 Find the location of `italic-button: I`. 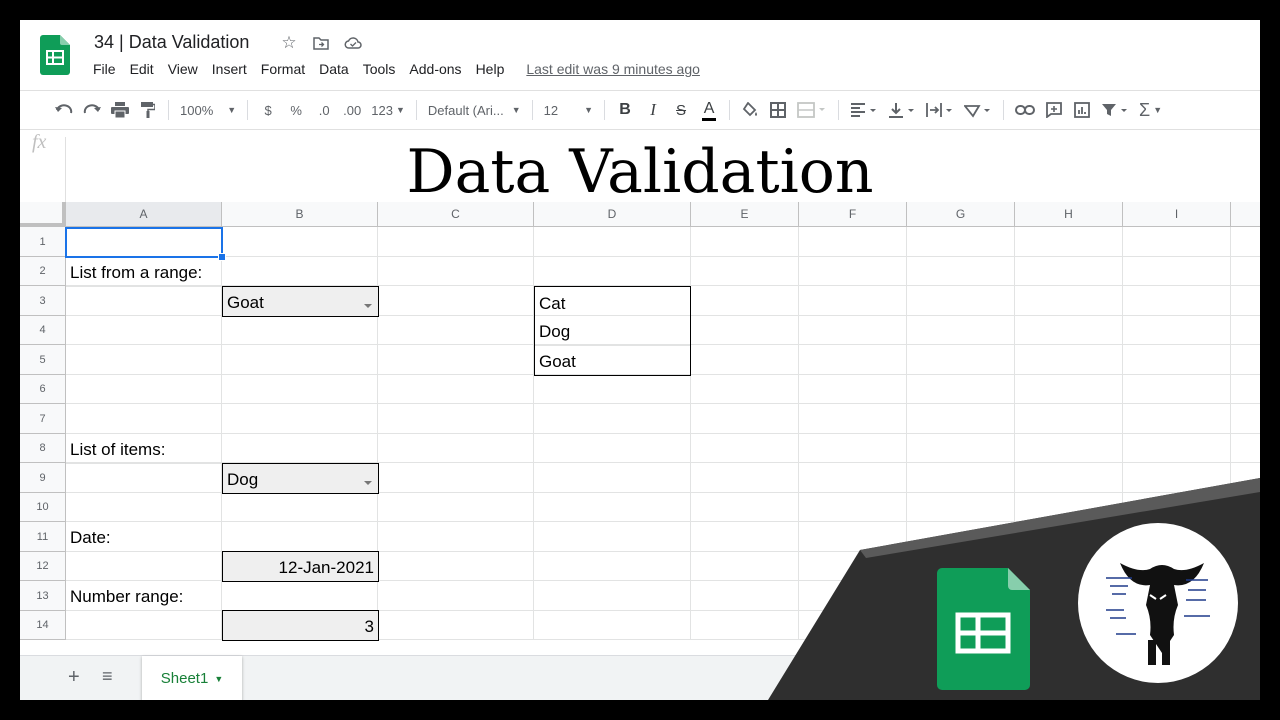

italic-button: I is located at coordinates (653, 110).